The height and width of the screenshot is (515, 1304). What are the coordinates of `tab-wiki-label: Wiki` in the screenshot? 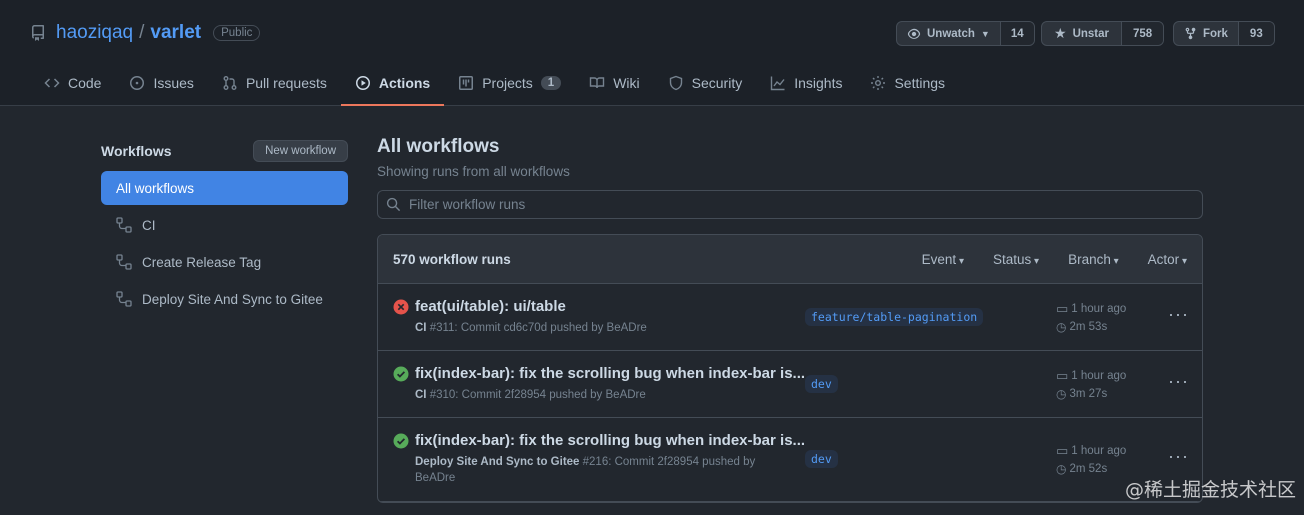 It's located at (626, 83).